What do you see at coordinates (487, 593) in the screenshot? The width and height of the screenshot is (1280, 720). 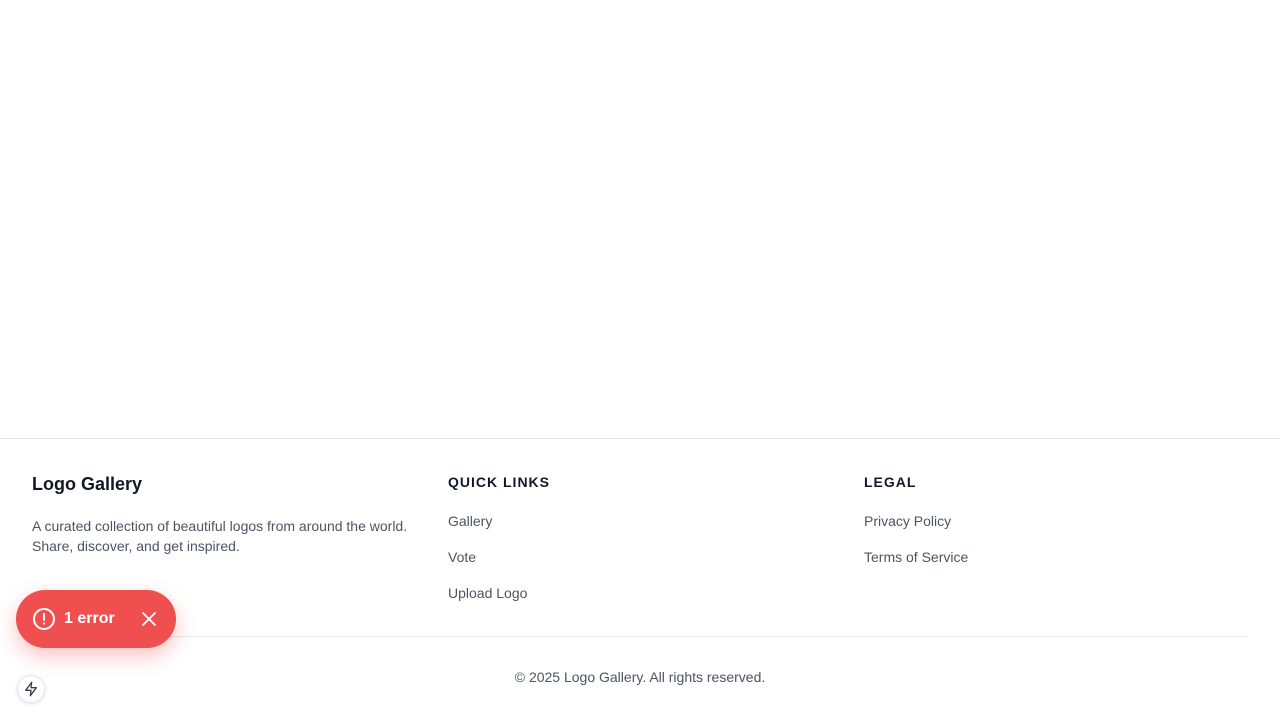 I see `footer-link-upload-logo: Upload Logo` at bounding box center [487, 593].